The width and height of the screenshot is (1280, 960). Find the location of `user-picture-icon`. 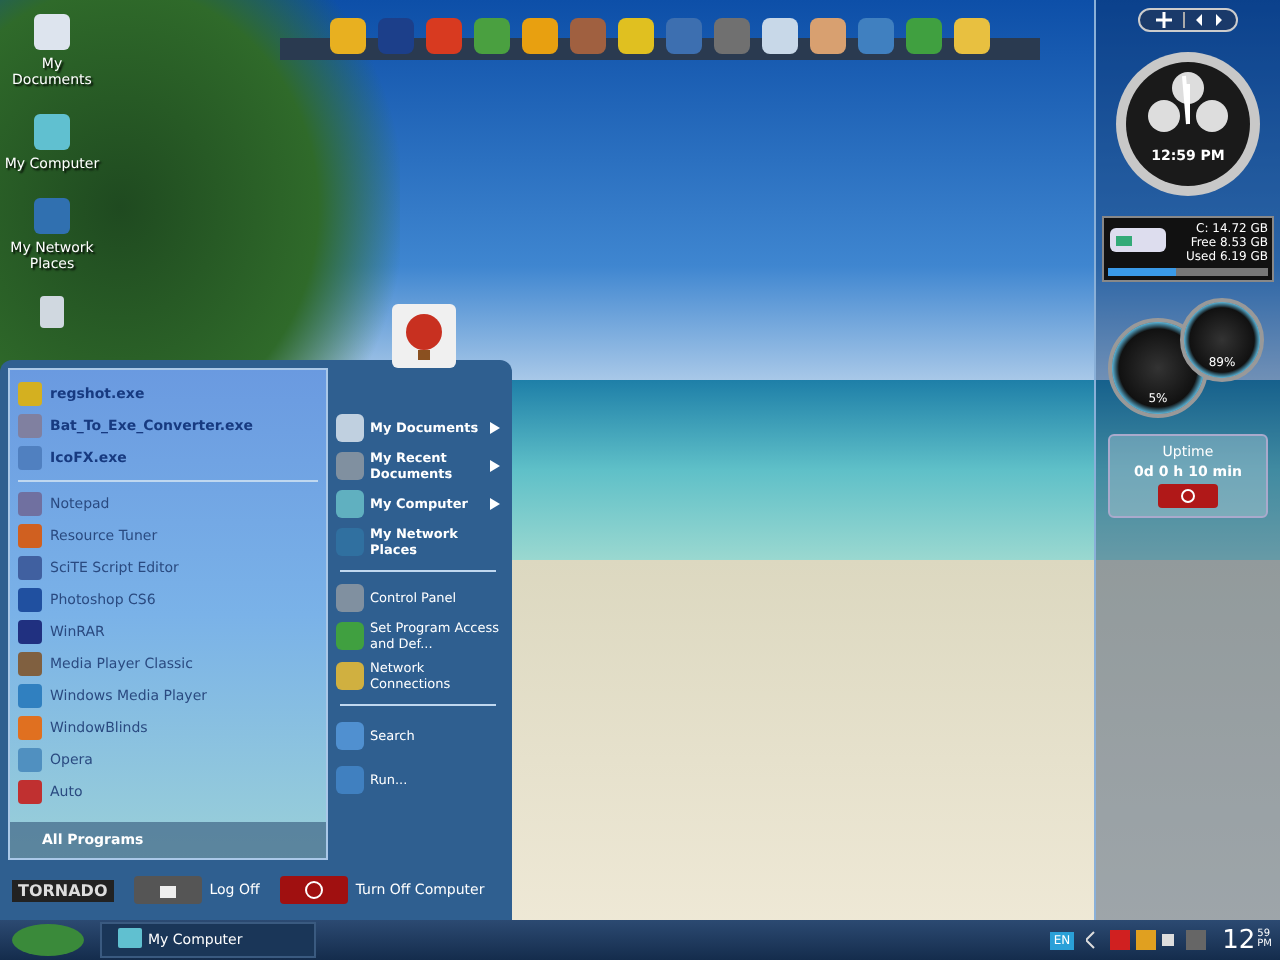

user-picture-icon is located at coordinates (424, 336).